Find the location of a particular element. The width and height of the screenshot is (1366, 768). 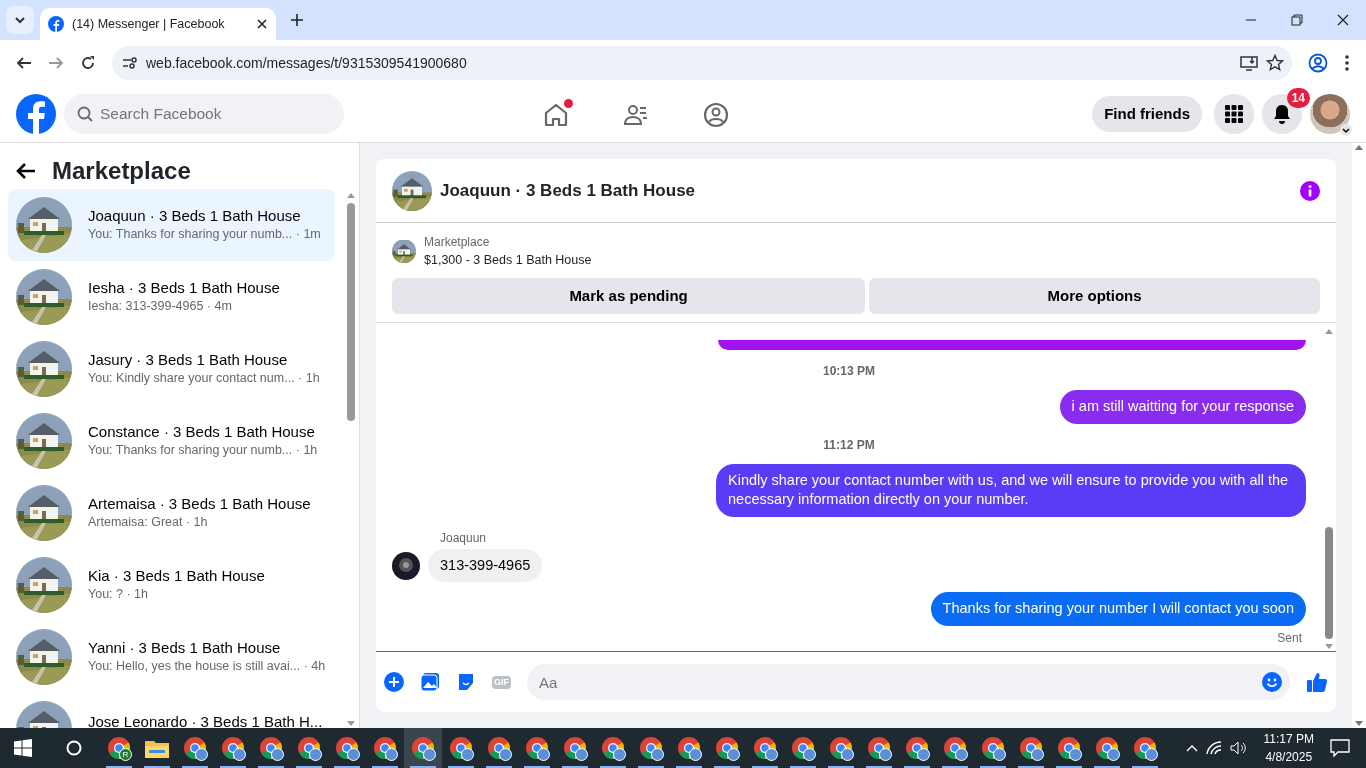

facebook-logo is located at coordinates (36, 114).